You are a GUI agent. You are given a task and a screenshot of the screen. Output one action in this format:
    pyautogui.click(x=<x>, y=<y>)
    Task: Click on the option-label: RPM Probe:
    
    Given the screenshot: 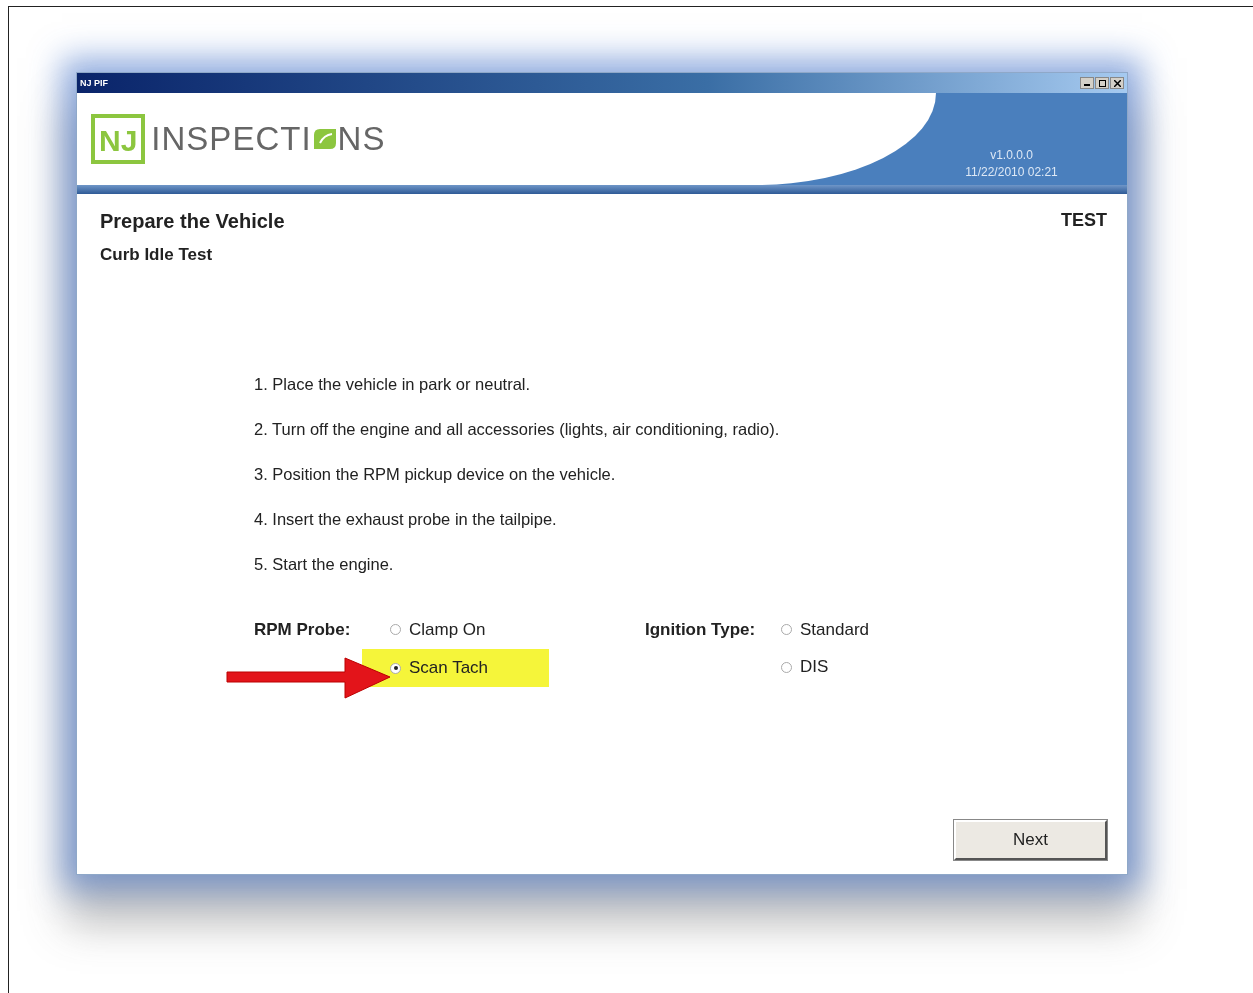 What is the action you would take?
    pyautogui.click(x=303, y=630)
    